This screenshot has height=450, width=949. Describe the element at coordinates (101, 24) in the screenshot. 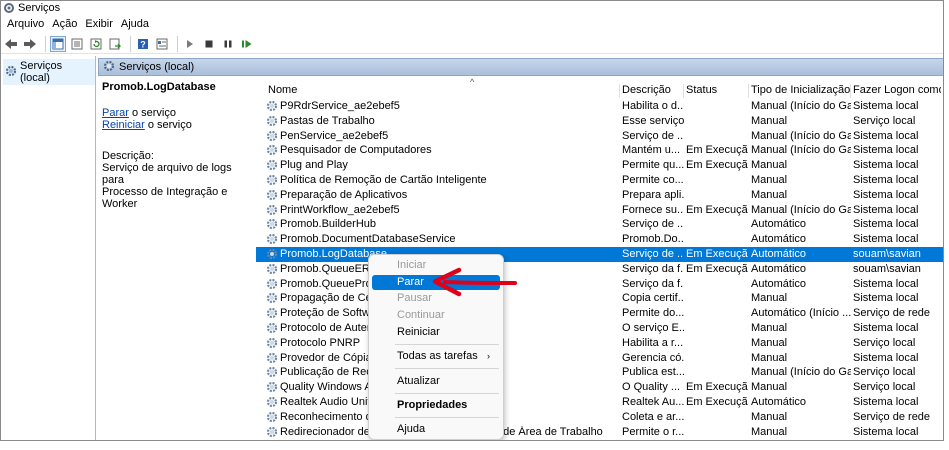

I see `menu-exibir: Exibir` at that location.